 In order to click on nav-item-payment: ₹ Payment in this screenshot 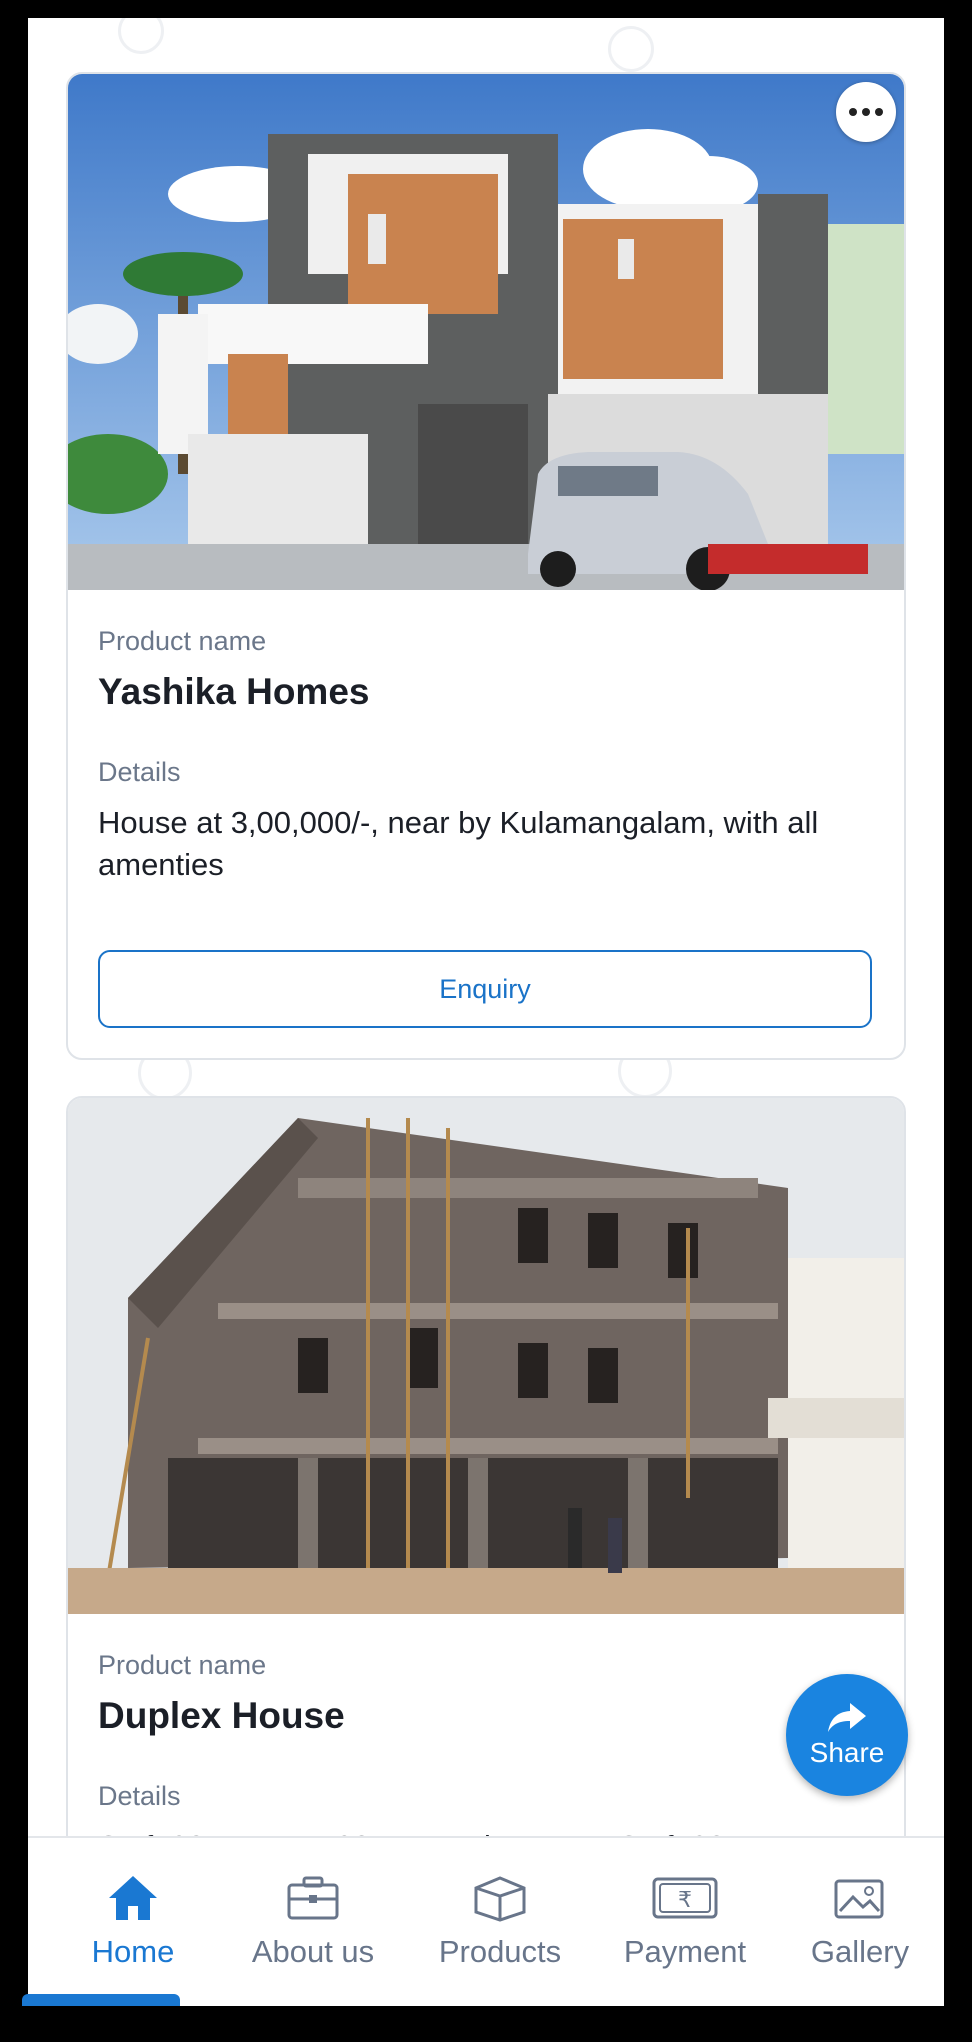, I will do `click(685, 1922)`.